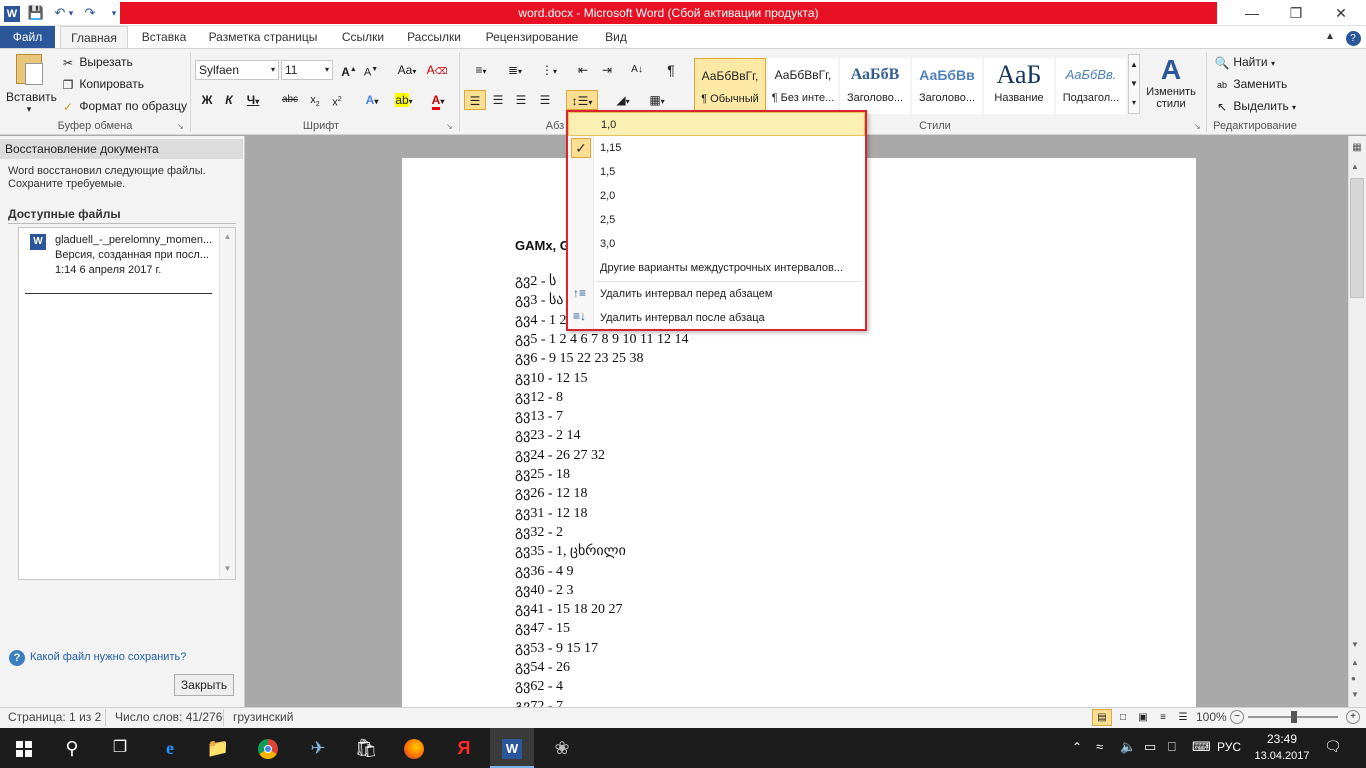  I want to click on style-normal: АаБбВвГг, ¶ Обычный, so click(730, 86).